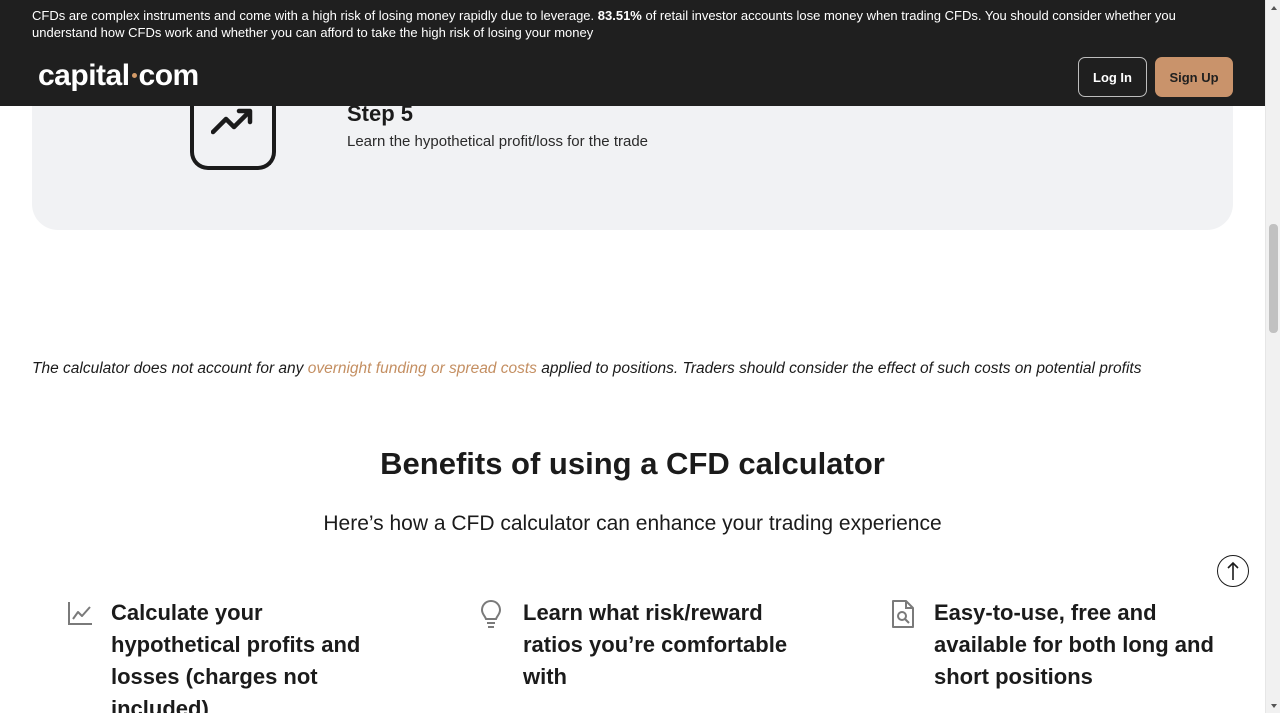 The width and height of the screenshot is (1280, 713). What do you see at coordinates (903, 613) in the screenshot?
I see `document-search-icon` at bounding box center [903, 613].